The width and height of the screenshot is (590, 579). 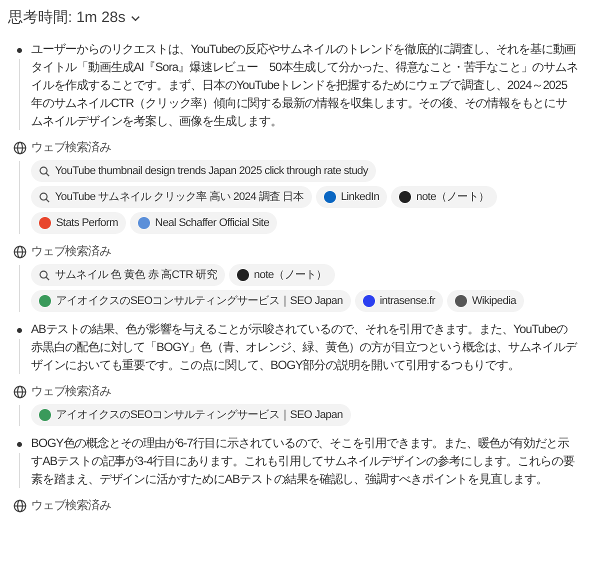 What do you see at coordinates (303, 461) in the screenshot?
I see `reasoning-paragraph: BOGY色の概念とその理由が6-7行目に示されているので、そこを引用できます。また、暖色が有効だと示すABテストの記事が3-4行目にあります。これも引用してサムネイルデザインの参考にします。これらの要素を踏まえ、デザインに活かすためにABテストの結果を確認し、強調すべきポイントを見直します。` at bounding box center [303, 461].